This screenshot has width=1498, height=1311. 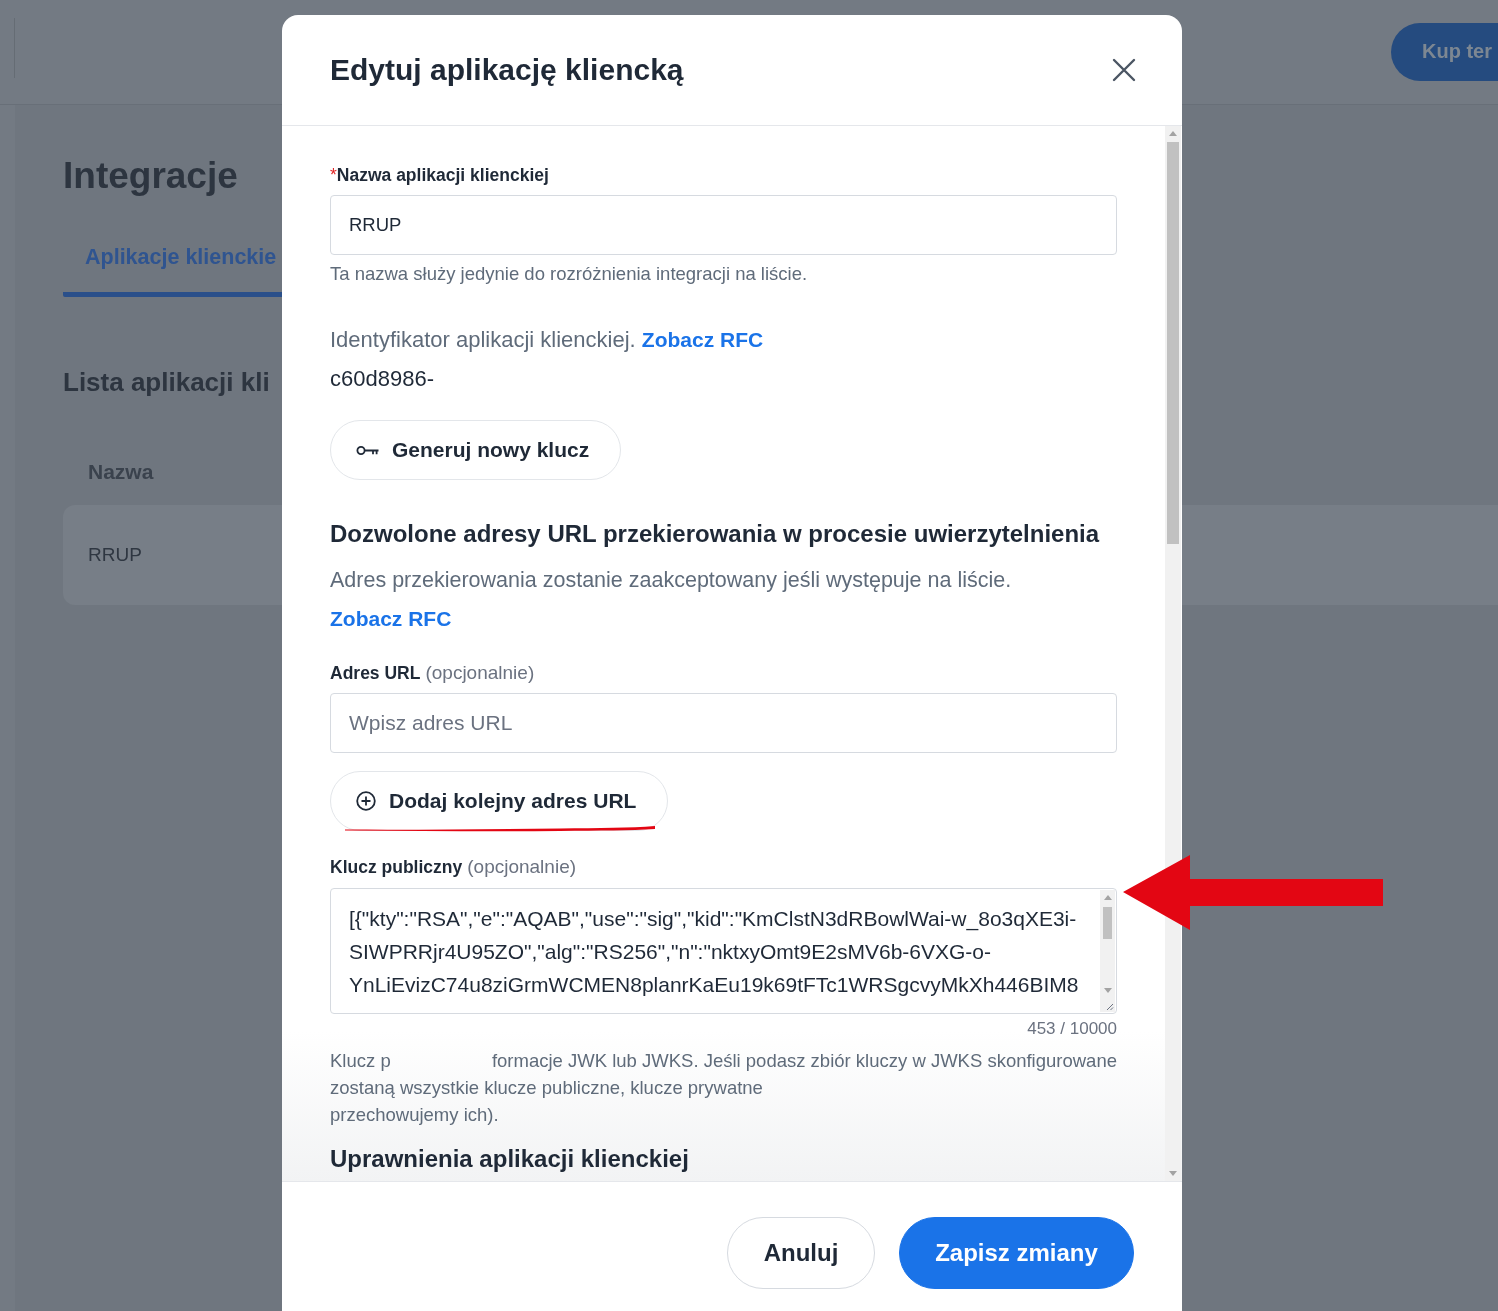 What do you see at coordinates (367, 450) in the screenshot?
I see `key-icon` at bounding box center [367, 450].